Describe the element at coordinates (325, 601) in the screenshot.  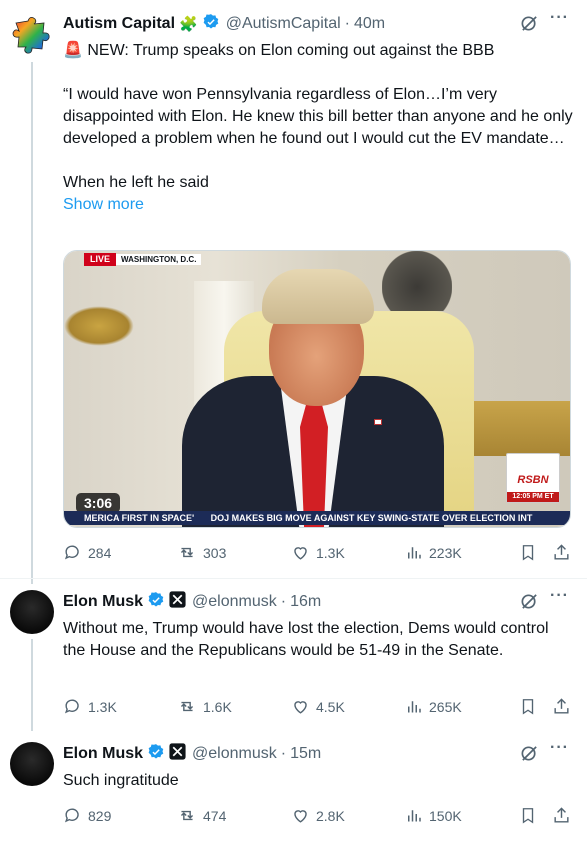
I see `tweet-header: Elon Musk @elonmusk · 16m ···` at that location.